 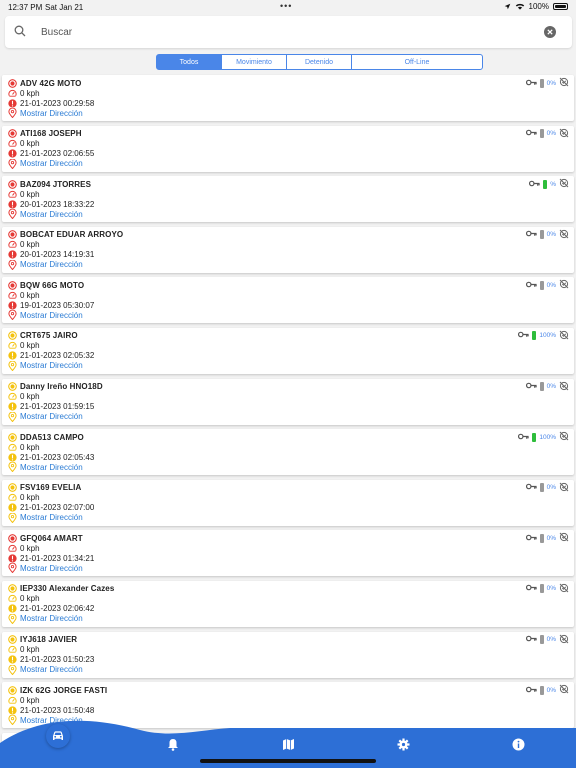 I want to click on vehicle-timestamp: 21-01-2023 02:05:32, so click(x=57, y=356).